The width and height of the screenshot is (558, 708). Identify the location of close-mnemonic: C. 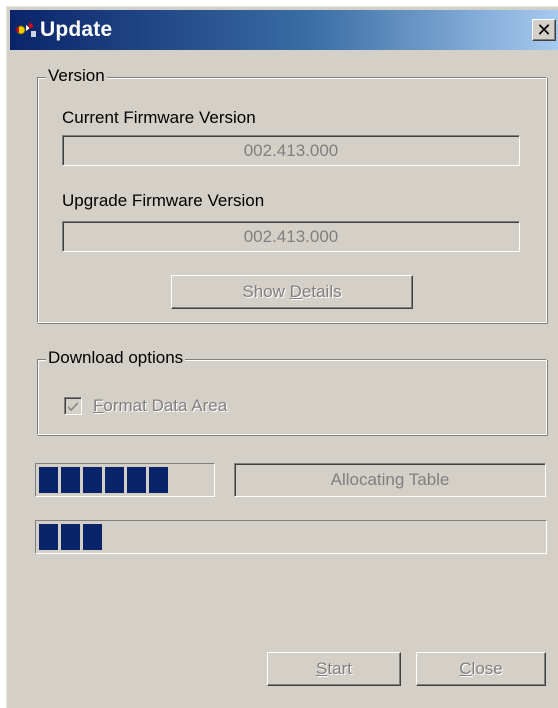
(465, 668).